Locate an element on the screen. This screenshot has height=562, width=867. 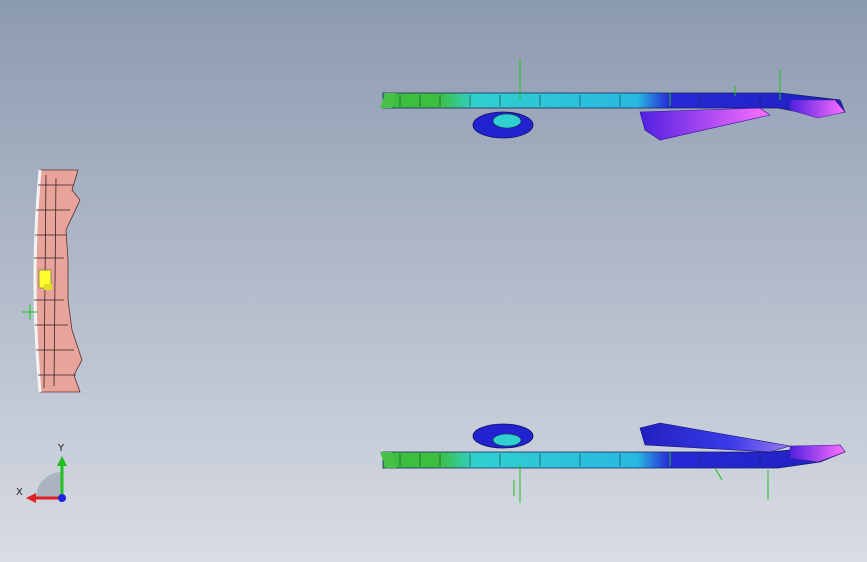
triad-graphic is located at coordinates (46, 479).